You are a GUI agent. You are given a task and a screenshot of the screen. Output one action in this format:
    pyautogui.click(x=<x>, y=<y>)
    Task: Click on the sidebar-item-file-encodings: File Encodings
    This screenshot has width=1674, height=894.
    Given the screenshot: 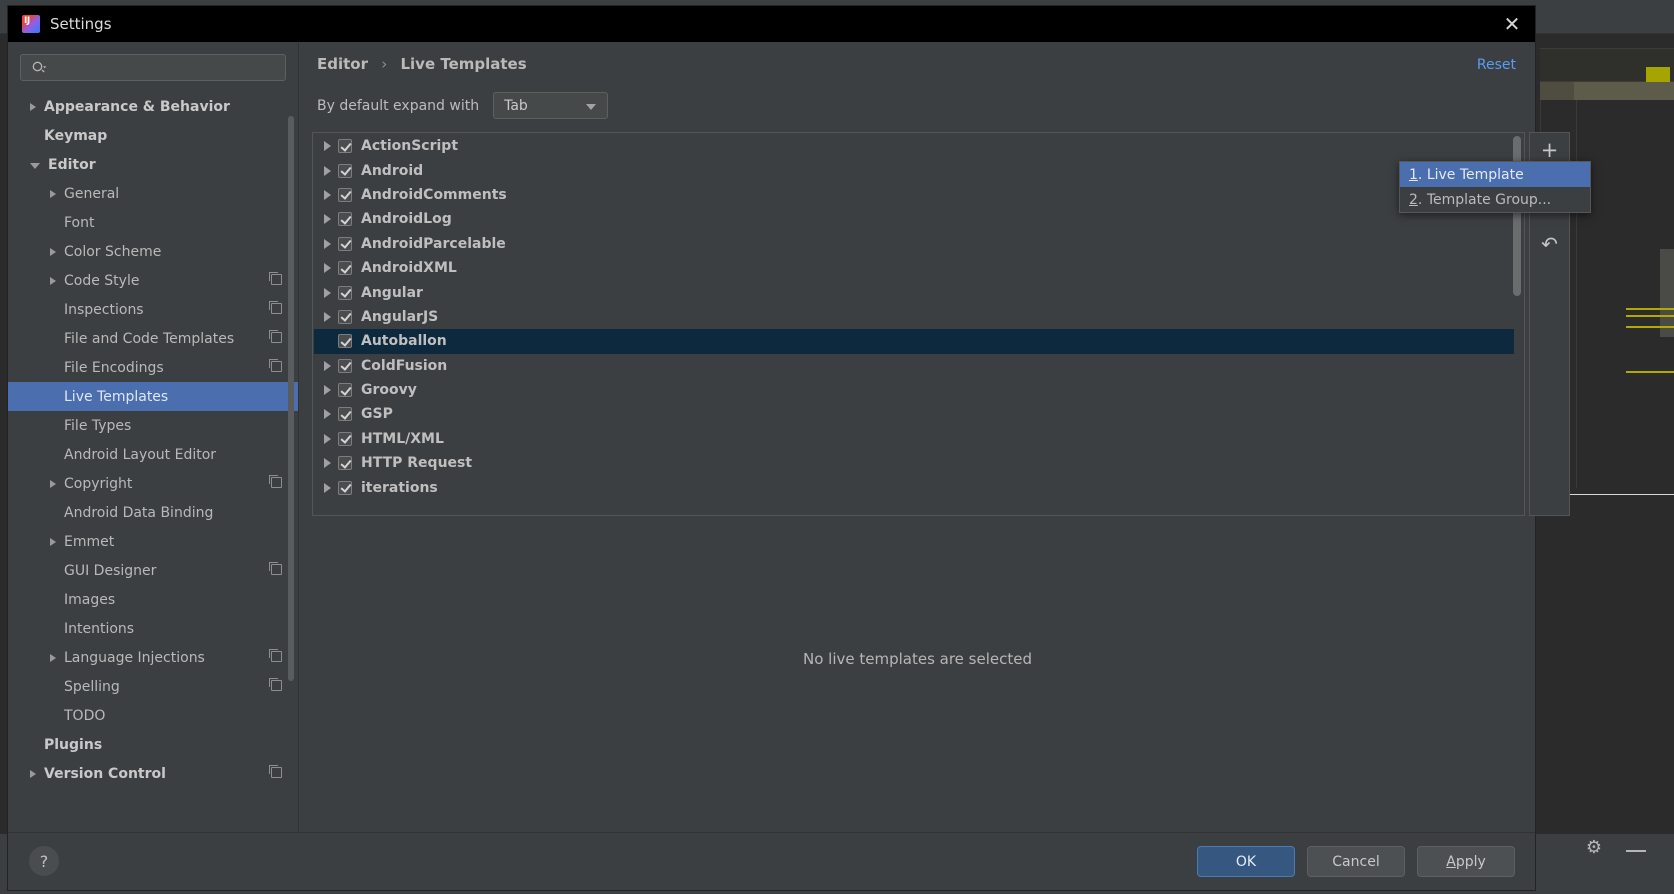 What is the action you would take?
    pyautogui.click(x=153, y=367)
    